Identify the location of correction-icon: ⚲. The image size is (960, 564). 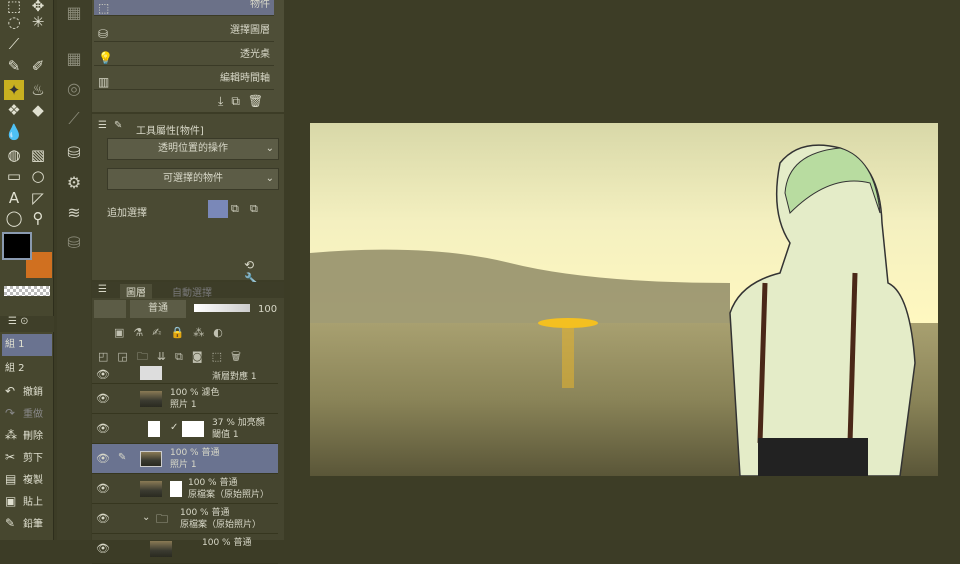
(38, 218).